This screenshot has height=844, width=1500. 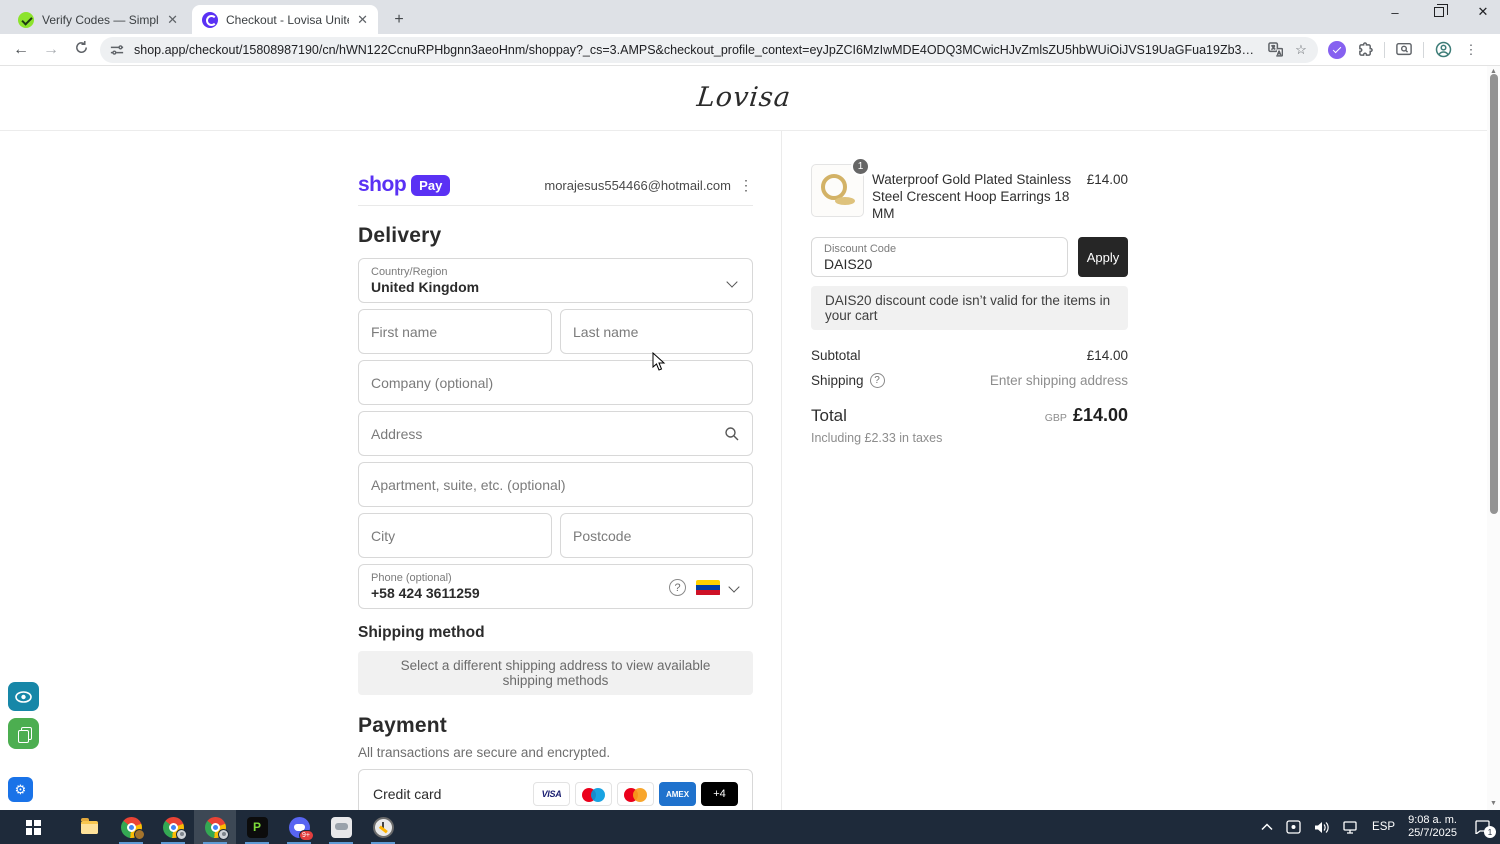 I want to click on postcode-field, so click(x=656, y=535).